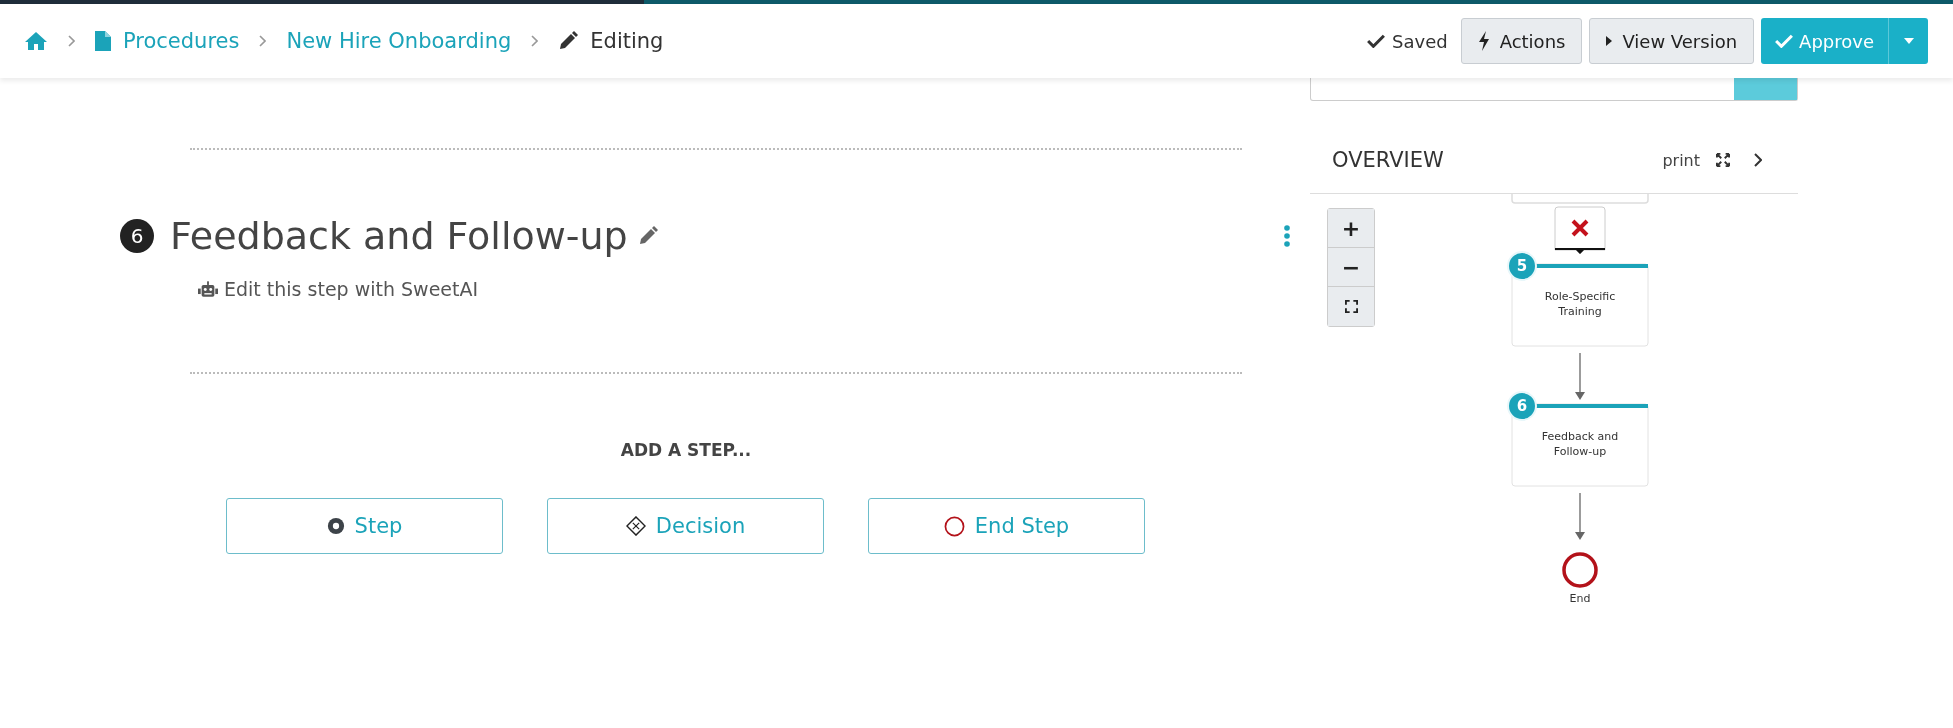 This screenshot has width=1953, height=728. What do you see at coordinates (1908, 41) in the screenshot?
I see `caret-icon` at bounding box center [1908, 41].